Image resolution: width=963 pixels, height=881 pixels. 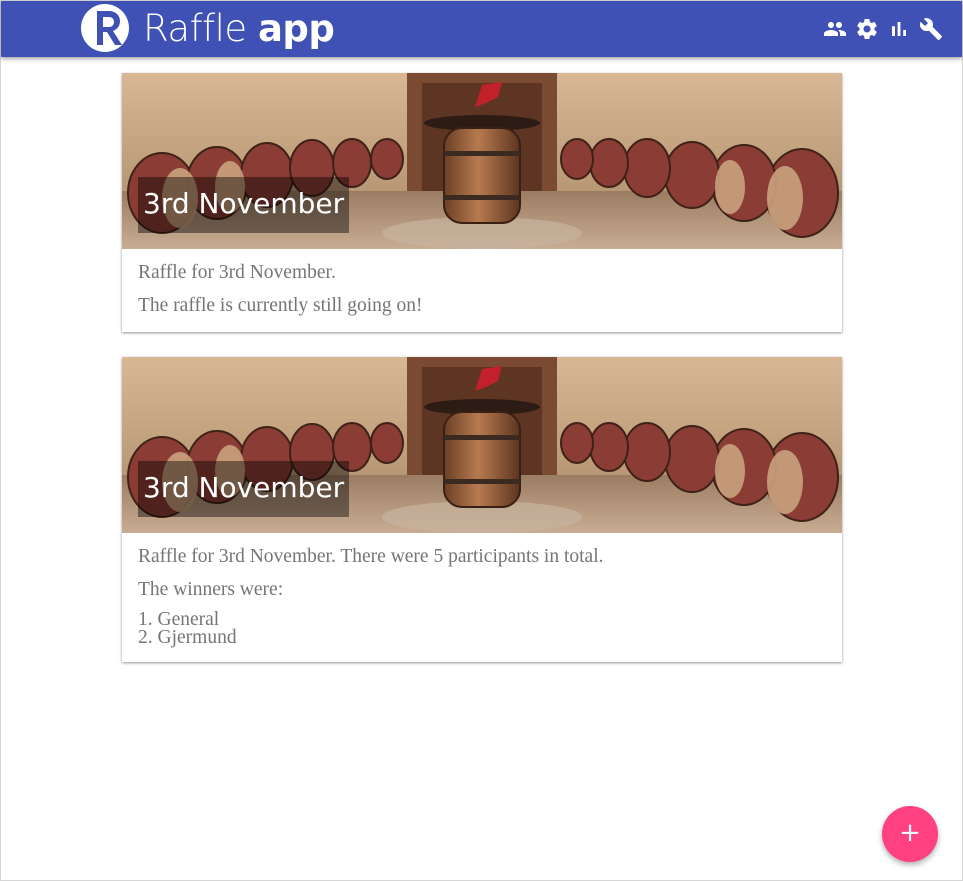 What do you see at coordinates (280, 305) in the screenshot?
I see `raffle-status: The raffle is currently still going on!` at bounding box center [280, 305].